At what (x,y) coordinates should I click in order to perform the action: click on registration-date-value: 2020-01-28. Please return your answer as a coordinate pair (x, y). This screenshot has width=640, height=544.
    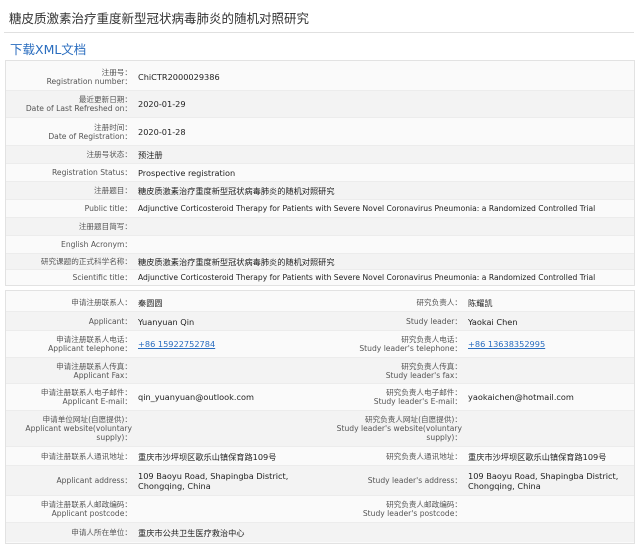
    Looking at the image, I should click on (162, 132).